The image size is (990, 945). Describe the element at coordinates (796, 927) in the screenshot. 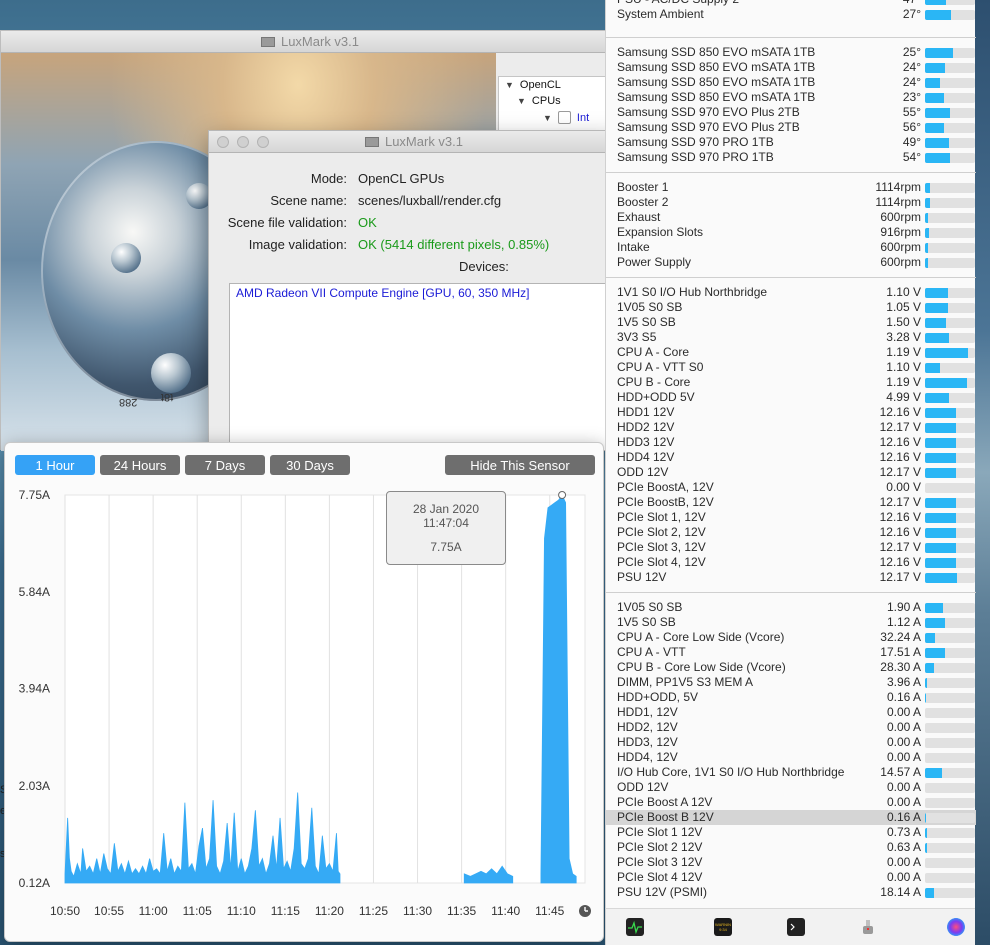

I see `terminal-icon` at that location.